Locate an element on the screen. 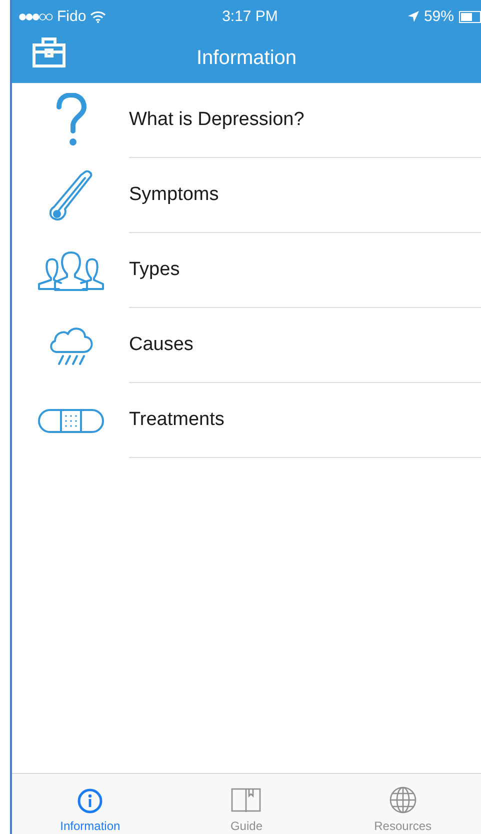 The width and height of the screenshot is (481, 834). battery-icon is located at coordinates (470, 16).